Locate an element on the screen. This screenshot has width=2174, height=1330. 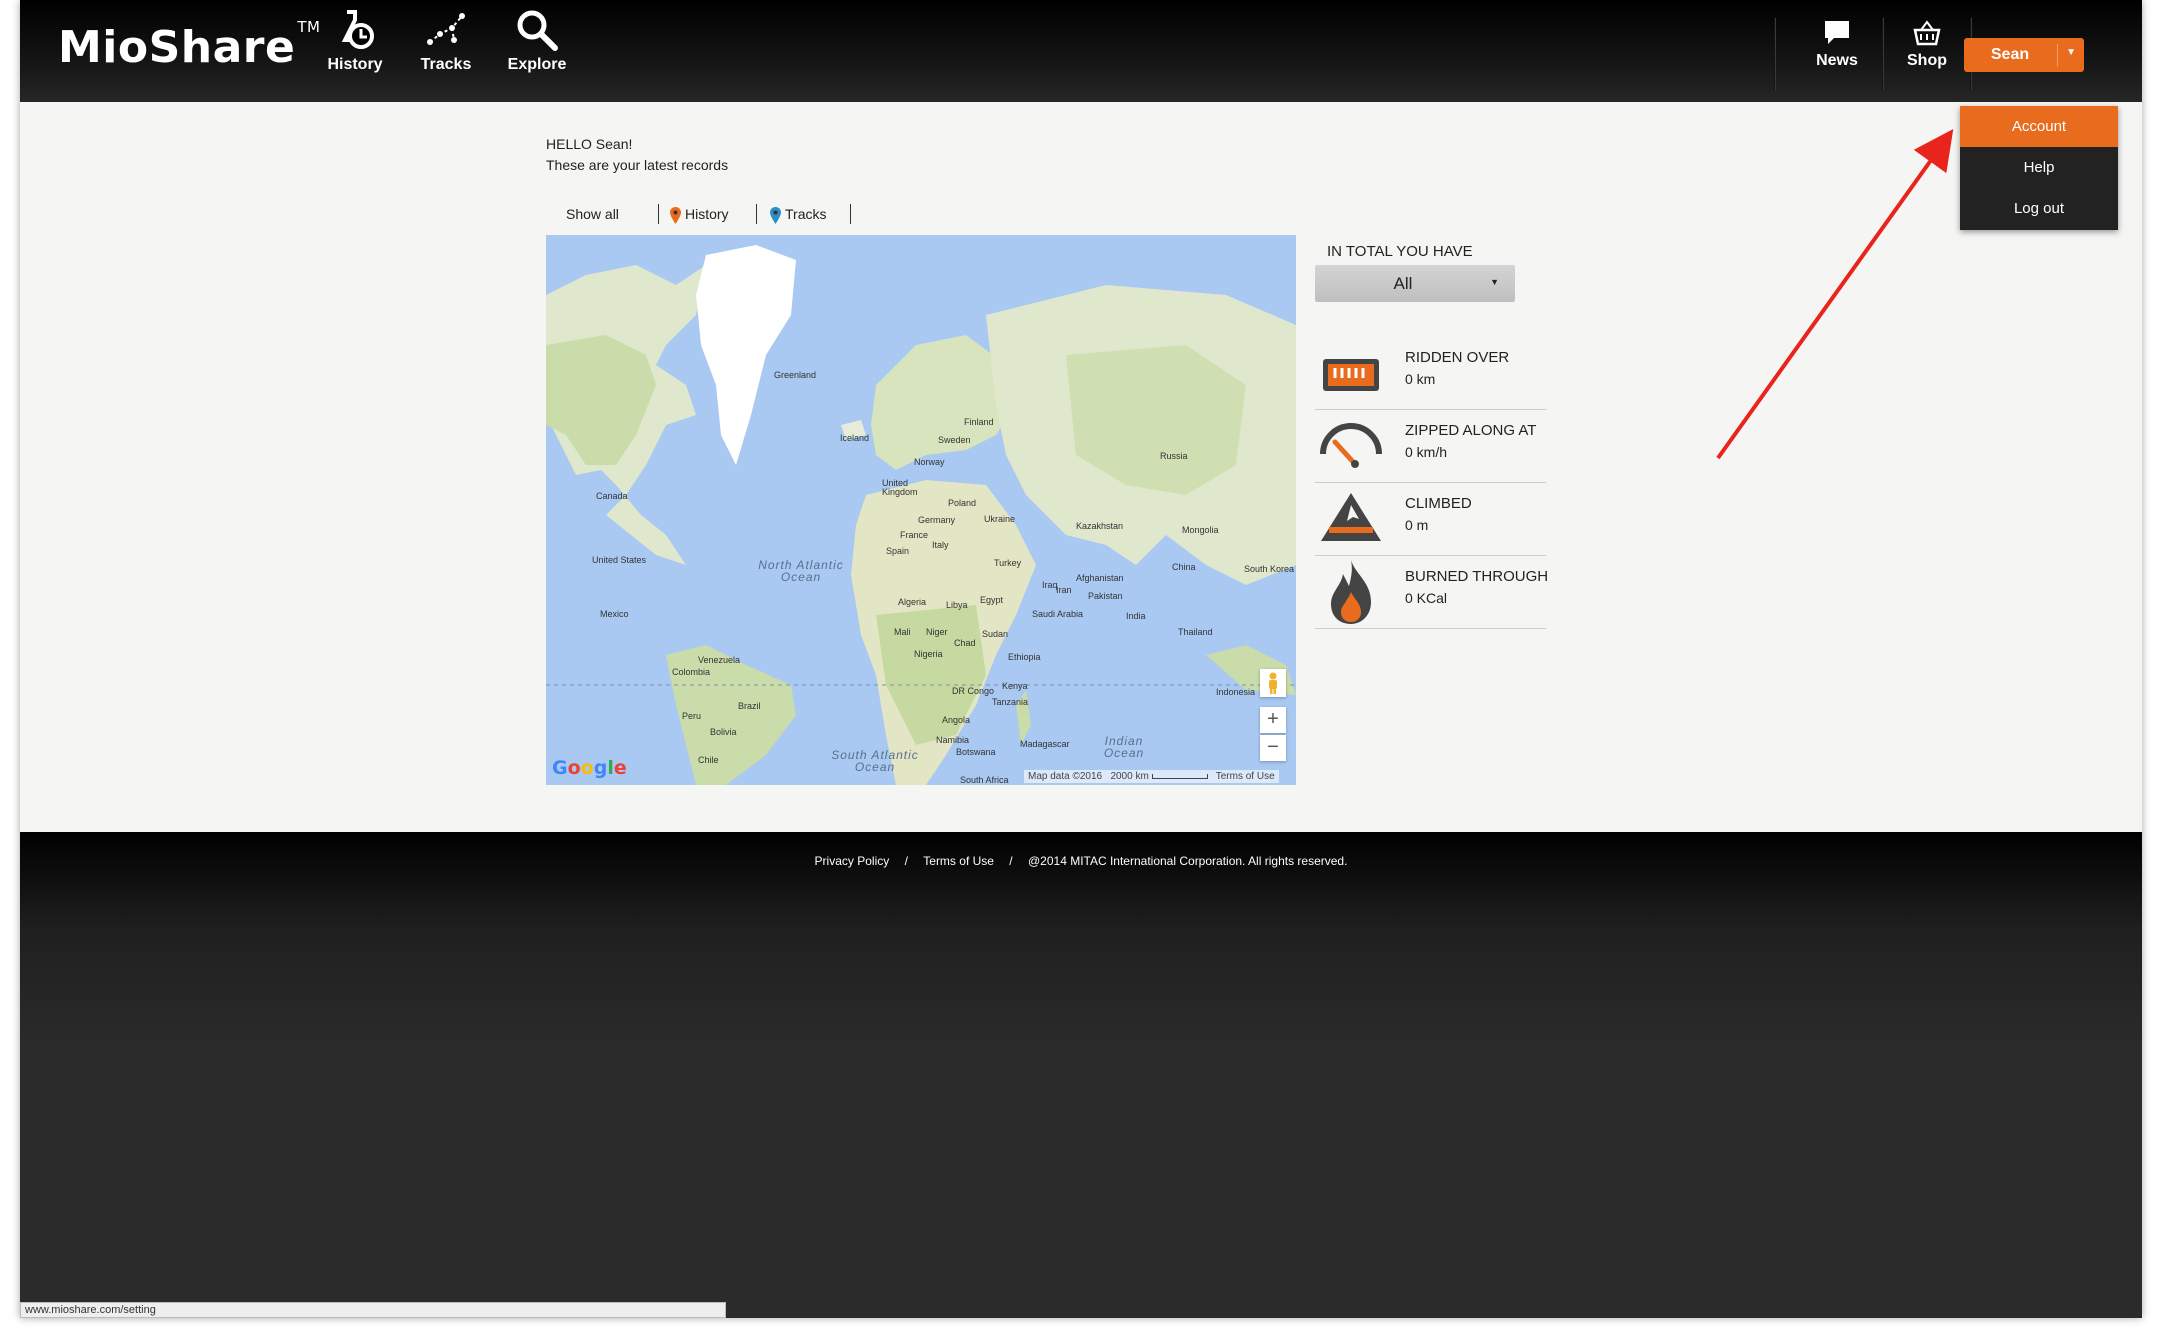
map-label: Norway is located at coordinates (929, 462).